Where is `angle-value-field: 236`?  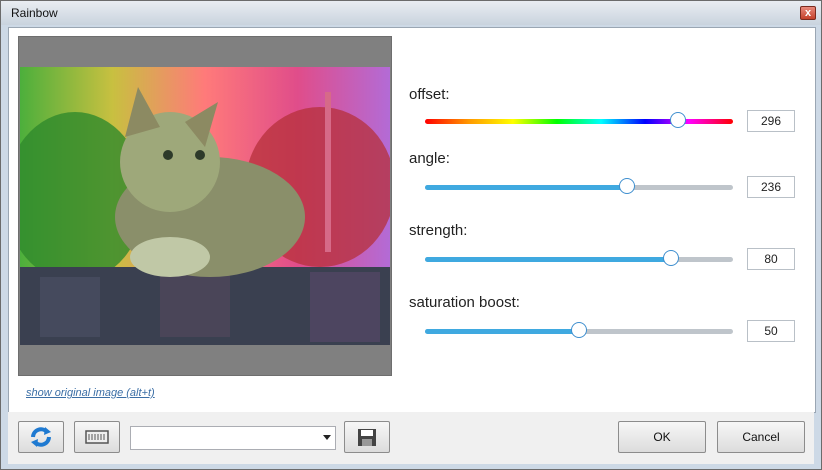 angle-value-field: 236 is located at coordinates (771, 187).